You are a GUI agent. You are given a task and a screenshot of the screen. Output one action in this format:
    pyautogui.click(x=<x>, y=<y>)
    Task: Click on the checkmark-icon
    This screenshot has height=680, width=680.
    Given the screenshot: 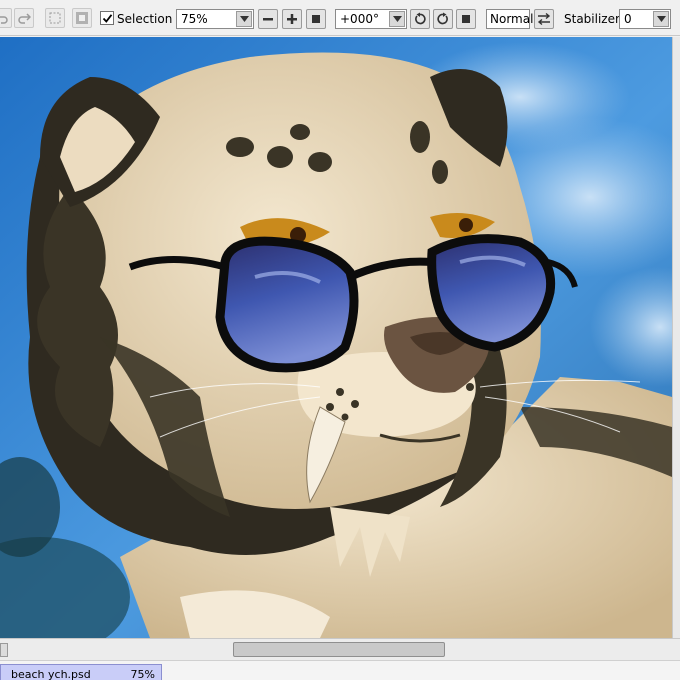 What is the action you would take?
    pyautogui.click(x=107, y=18)
    